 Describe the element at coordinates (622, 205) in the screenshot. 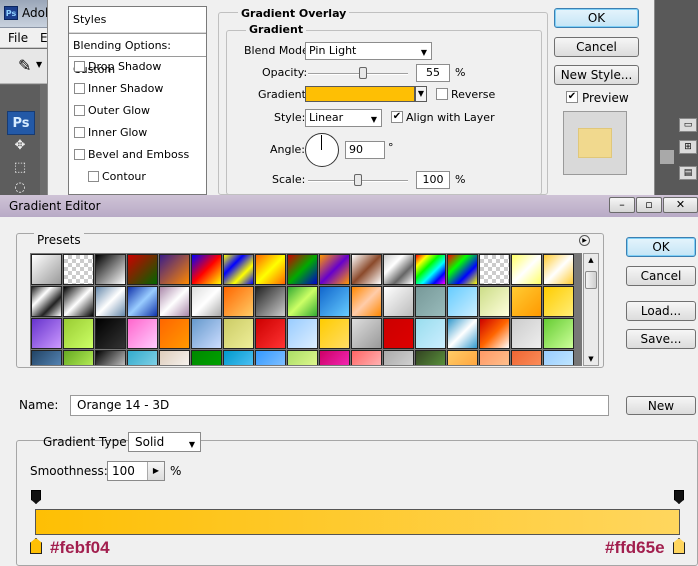

I see `minimize-button: –` at that location.